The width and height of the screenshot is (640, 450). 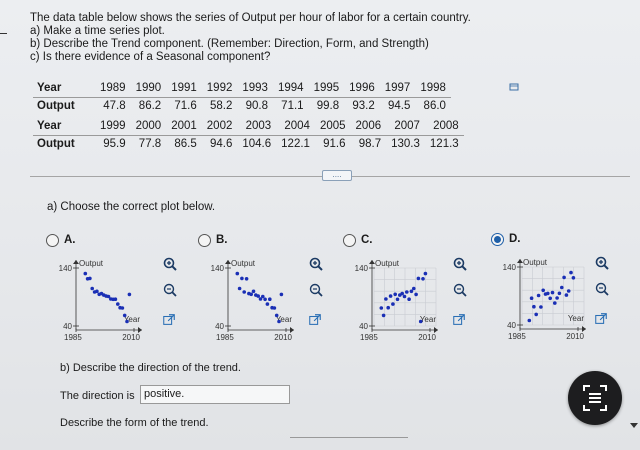 I want to click on option-plot-c: 140 40 Output Year 1985 2010, so click(x=402, y=297).